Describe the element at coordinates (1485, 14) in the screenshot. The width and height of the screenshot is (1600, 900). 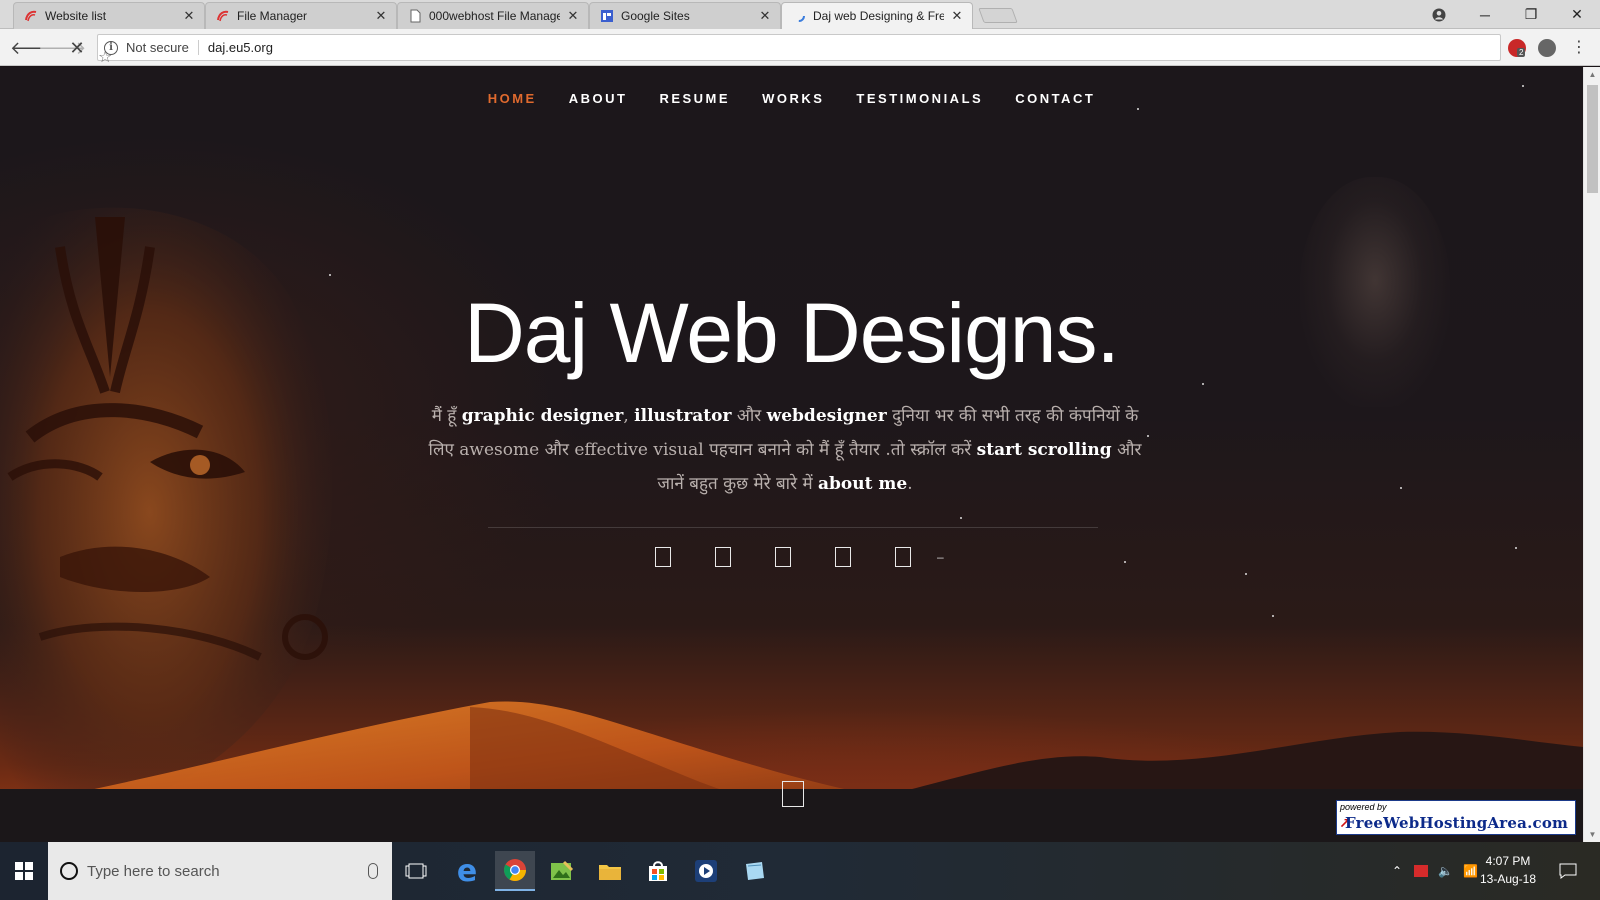
I see `minimize-icon: ─` at that location.